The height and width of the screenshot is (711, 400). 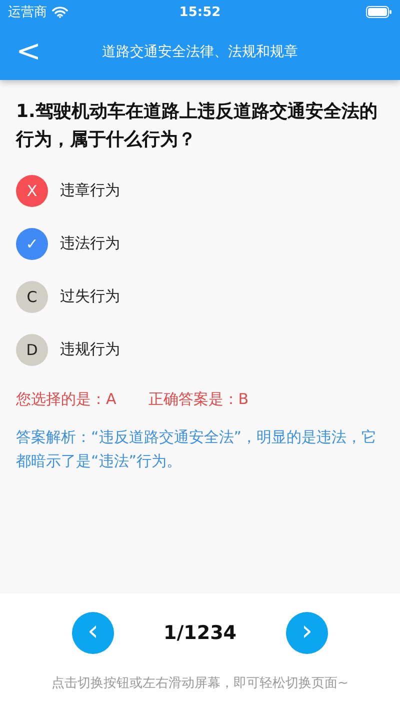 I want to click on option-label: 过失行为, so click(x=90, y=296).